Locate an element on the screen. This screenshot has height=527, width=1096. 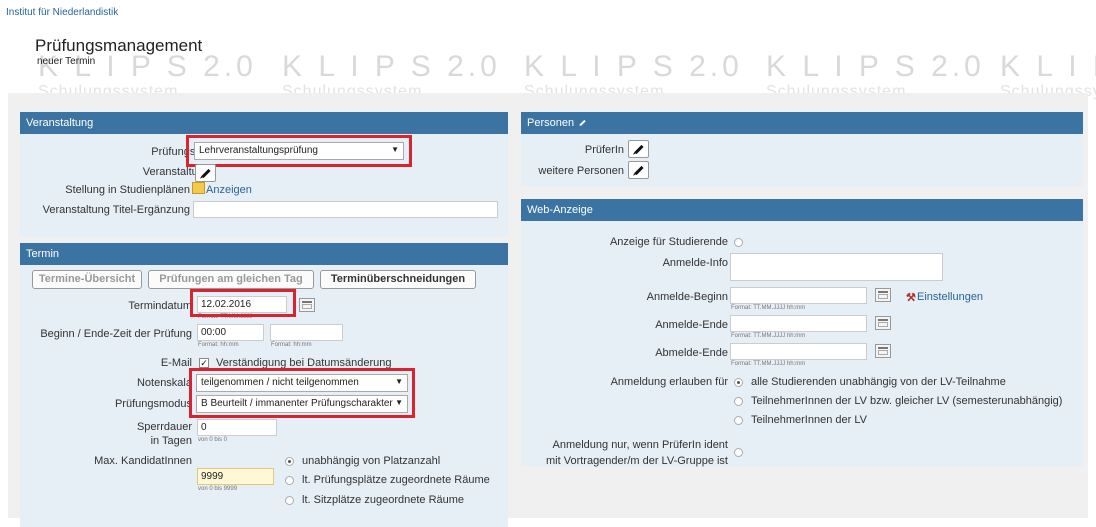
sperrdauer-label: Sperrdauer is located at coordinates (164, 427).